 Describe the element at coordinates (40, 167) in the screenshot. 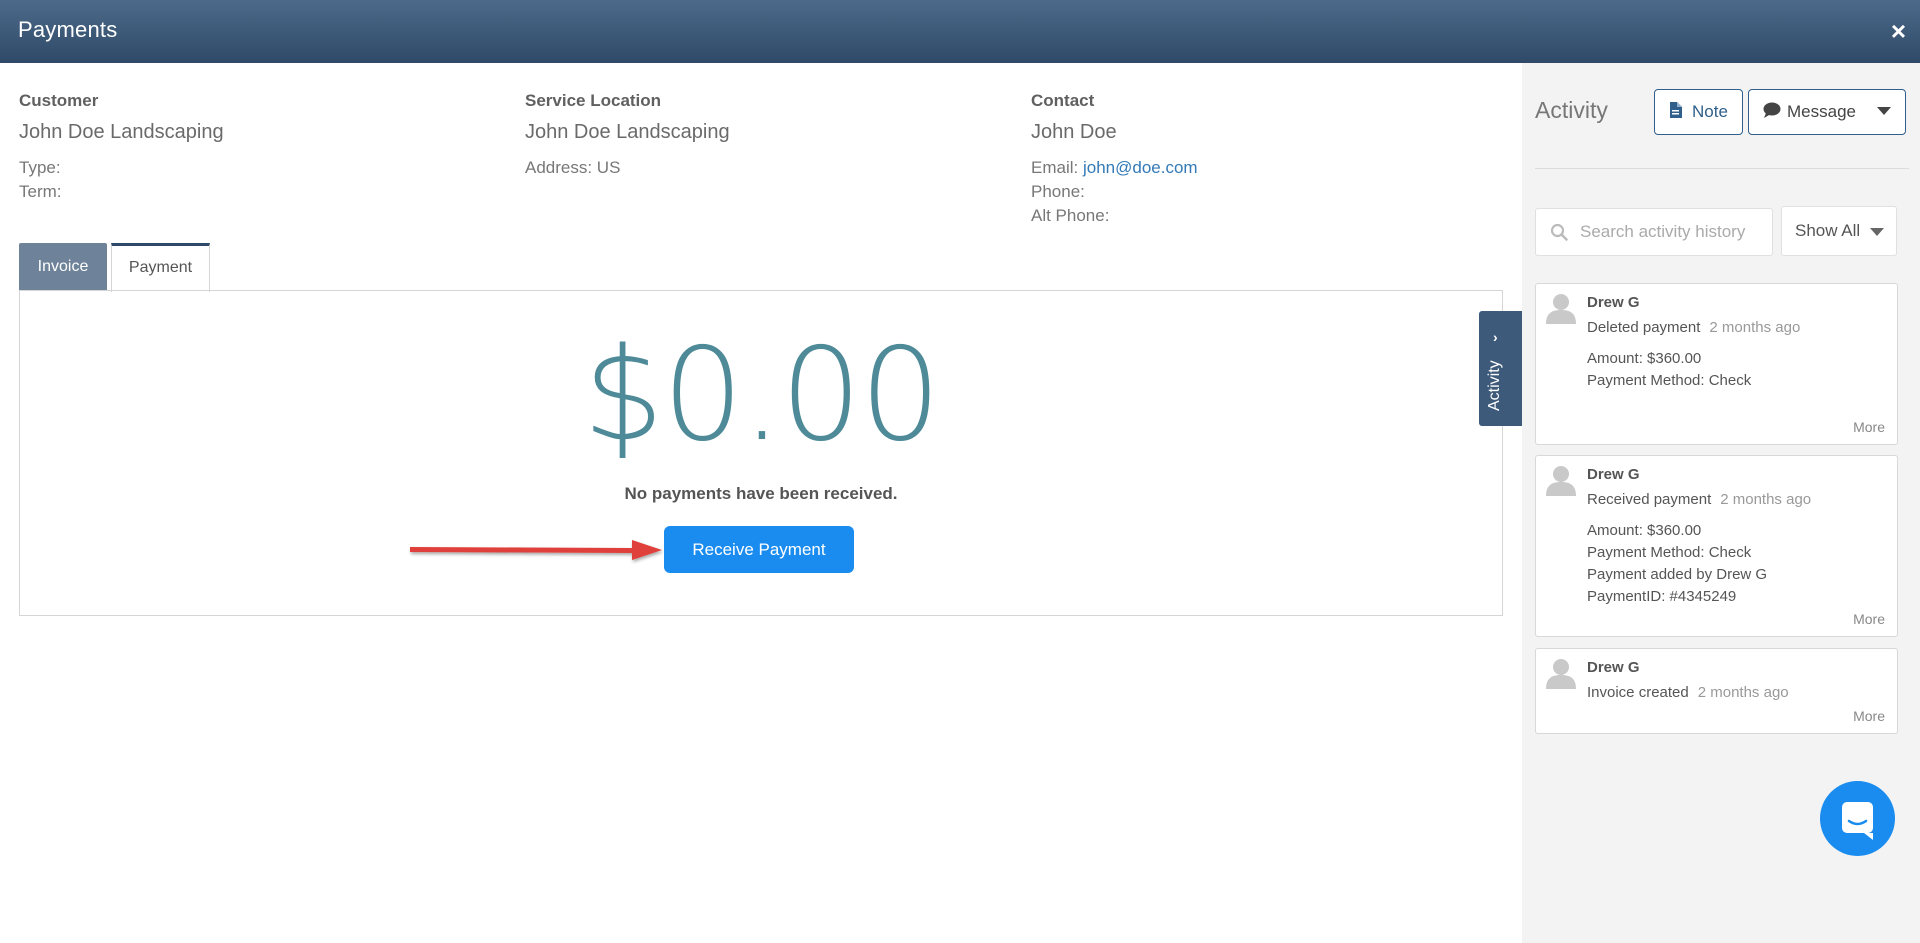

I see `customer-type: Type:` at that location.